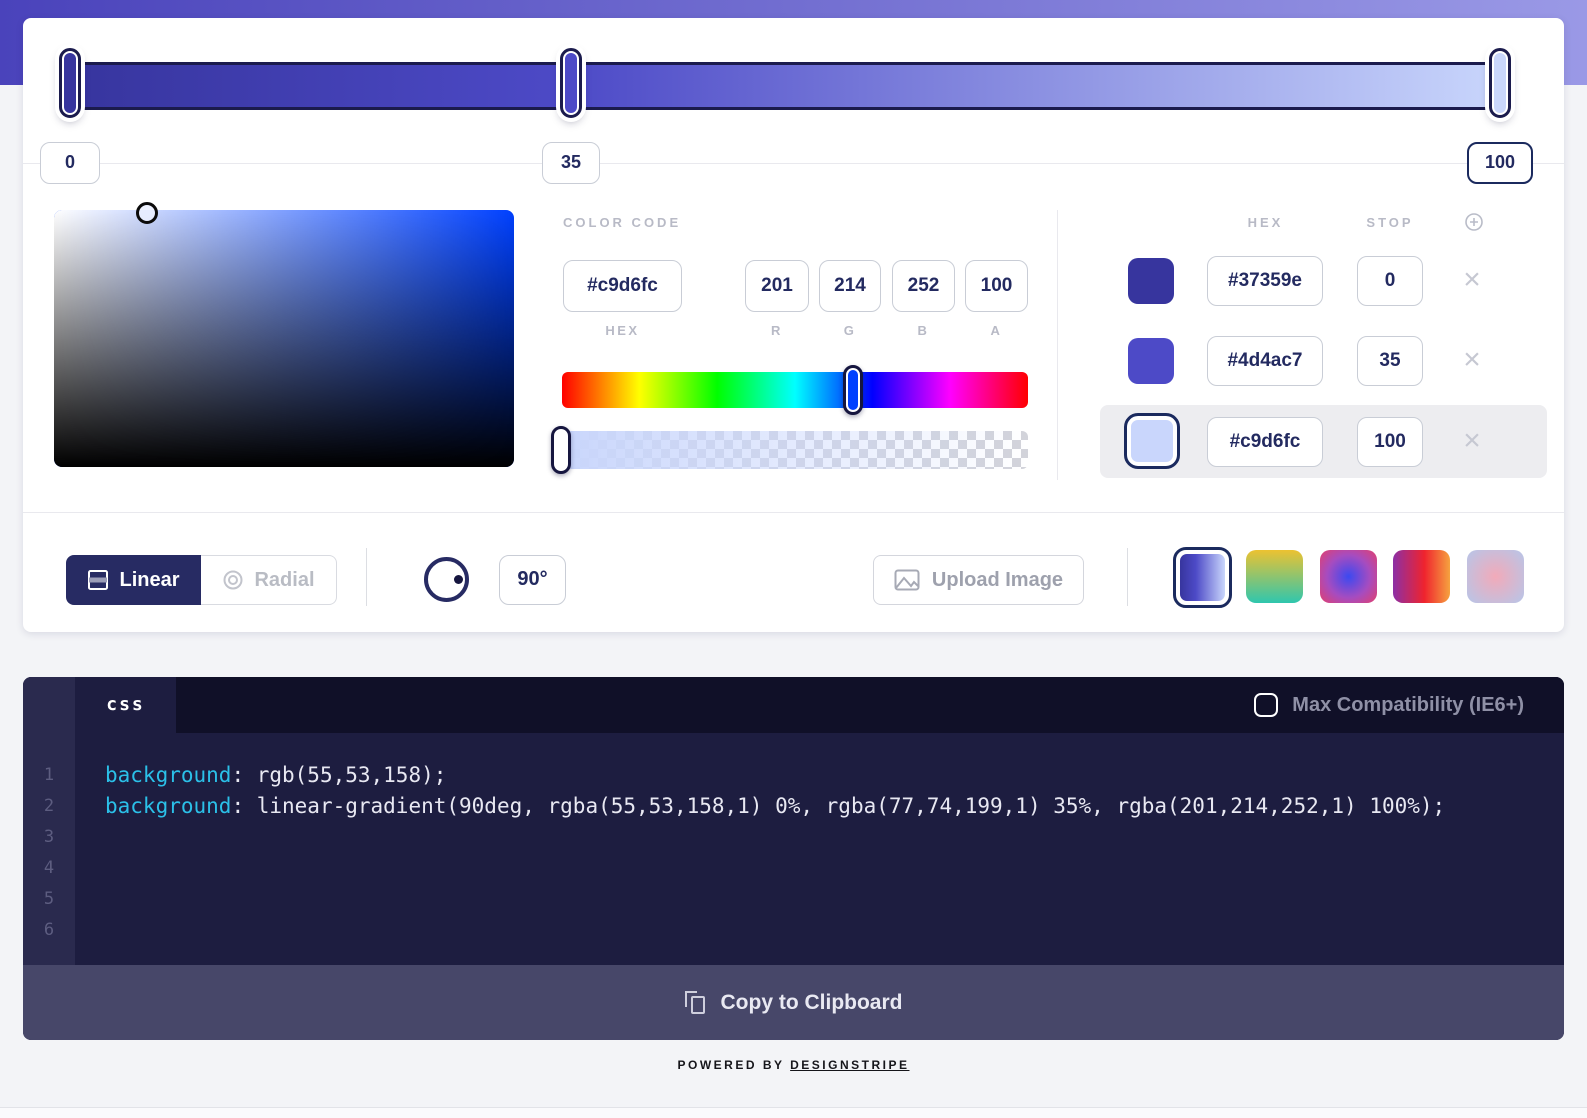 This screenshot has height=1118, width=1587. I want to click on upload-image-label: Upload Image, so click(997, 579).